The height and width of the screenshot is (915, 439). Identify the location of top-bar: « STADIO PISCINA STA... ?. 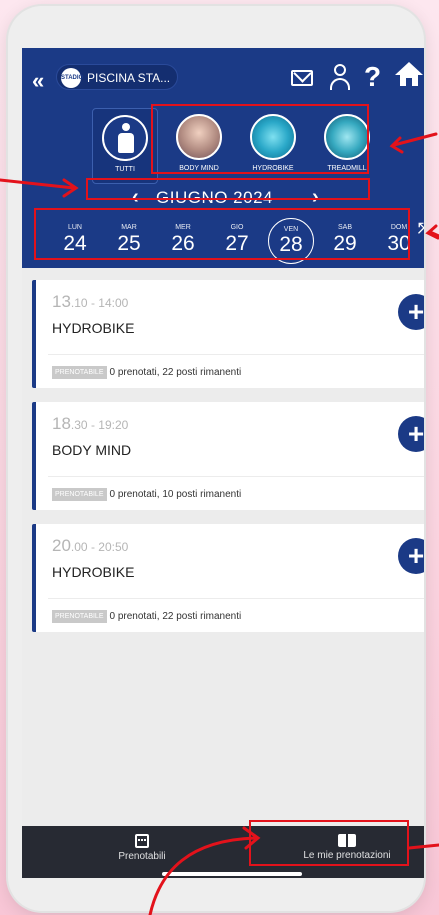
(223, 80).